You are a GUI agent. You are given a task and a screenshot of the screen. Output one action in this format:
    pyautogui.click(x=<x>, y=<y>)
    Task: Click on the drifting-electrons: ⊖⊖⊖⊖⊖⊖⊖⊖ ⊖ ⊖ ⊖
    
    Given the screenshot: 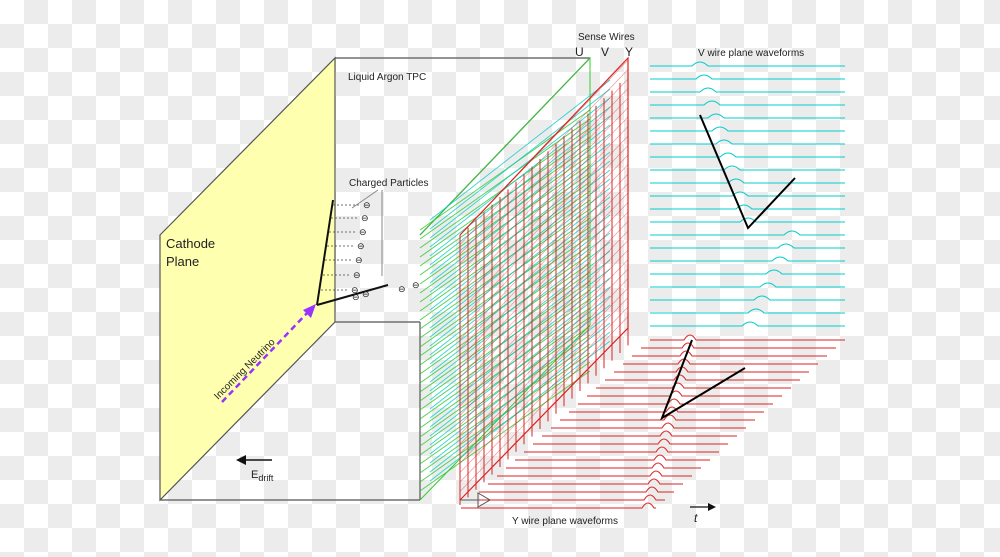 What is the action you would take?
    pyautogui.click(x=370, y=252)
    